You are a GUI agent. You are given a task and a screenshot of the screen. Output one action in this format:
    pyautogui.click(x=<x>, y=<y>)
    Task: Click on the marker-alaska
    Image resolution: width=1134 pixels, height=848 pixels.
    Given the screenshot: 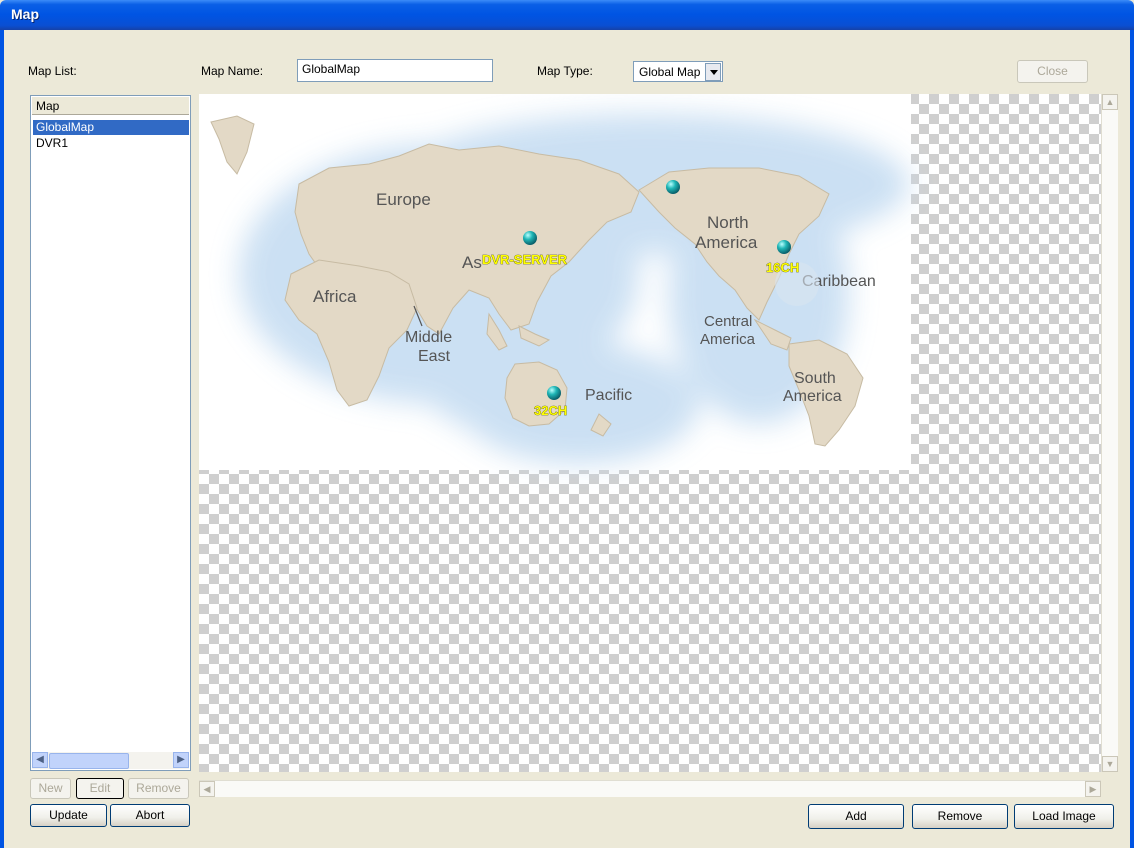 What is the action you would take?
    pyautogui.click(x=673, y=187)
    